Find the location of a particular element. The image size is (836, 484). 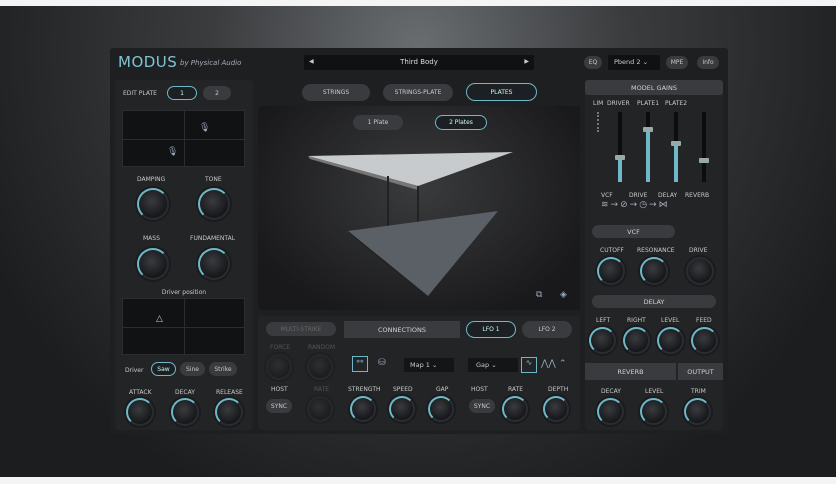

next-preset-button: ▶ is located at coordinates (526, 61).